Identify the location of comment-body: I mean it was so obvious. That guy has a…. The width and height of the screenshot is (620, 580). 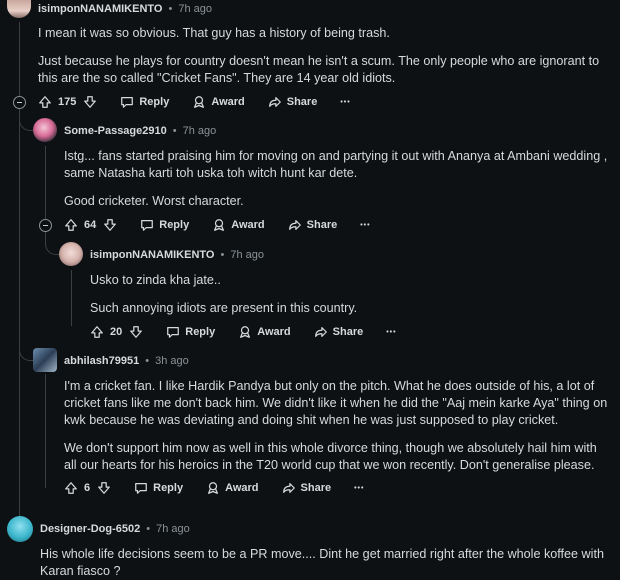
(325, 56).